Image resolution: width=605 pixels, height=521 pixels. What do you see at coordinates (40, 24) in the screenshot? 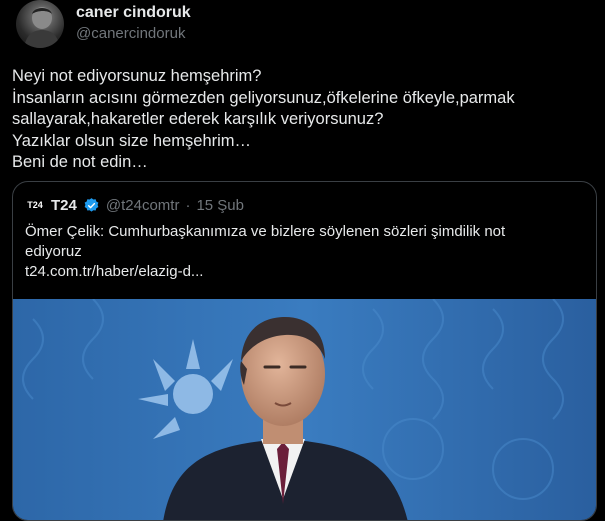
I see `avatar` at bounding box center [40, 24].